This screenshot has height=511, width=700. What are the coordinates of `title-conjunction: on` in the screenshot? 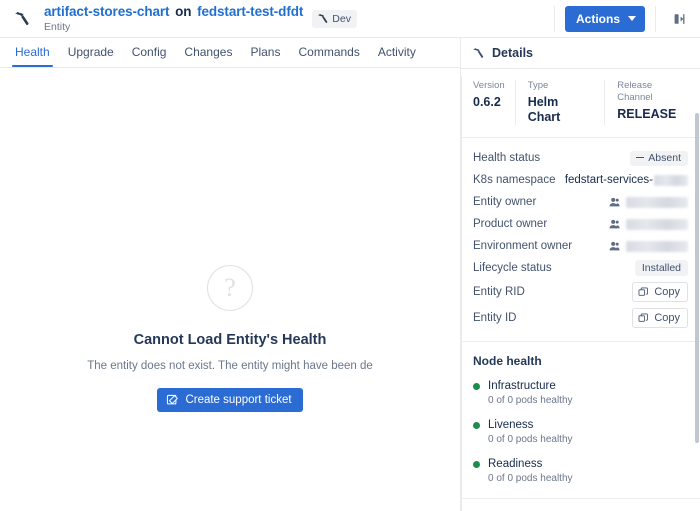 It's located at (183, 11).